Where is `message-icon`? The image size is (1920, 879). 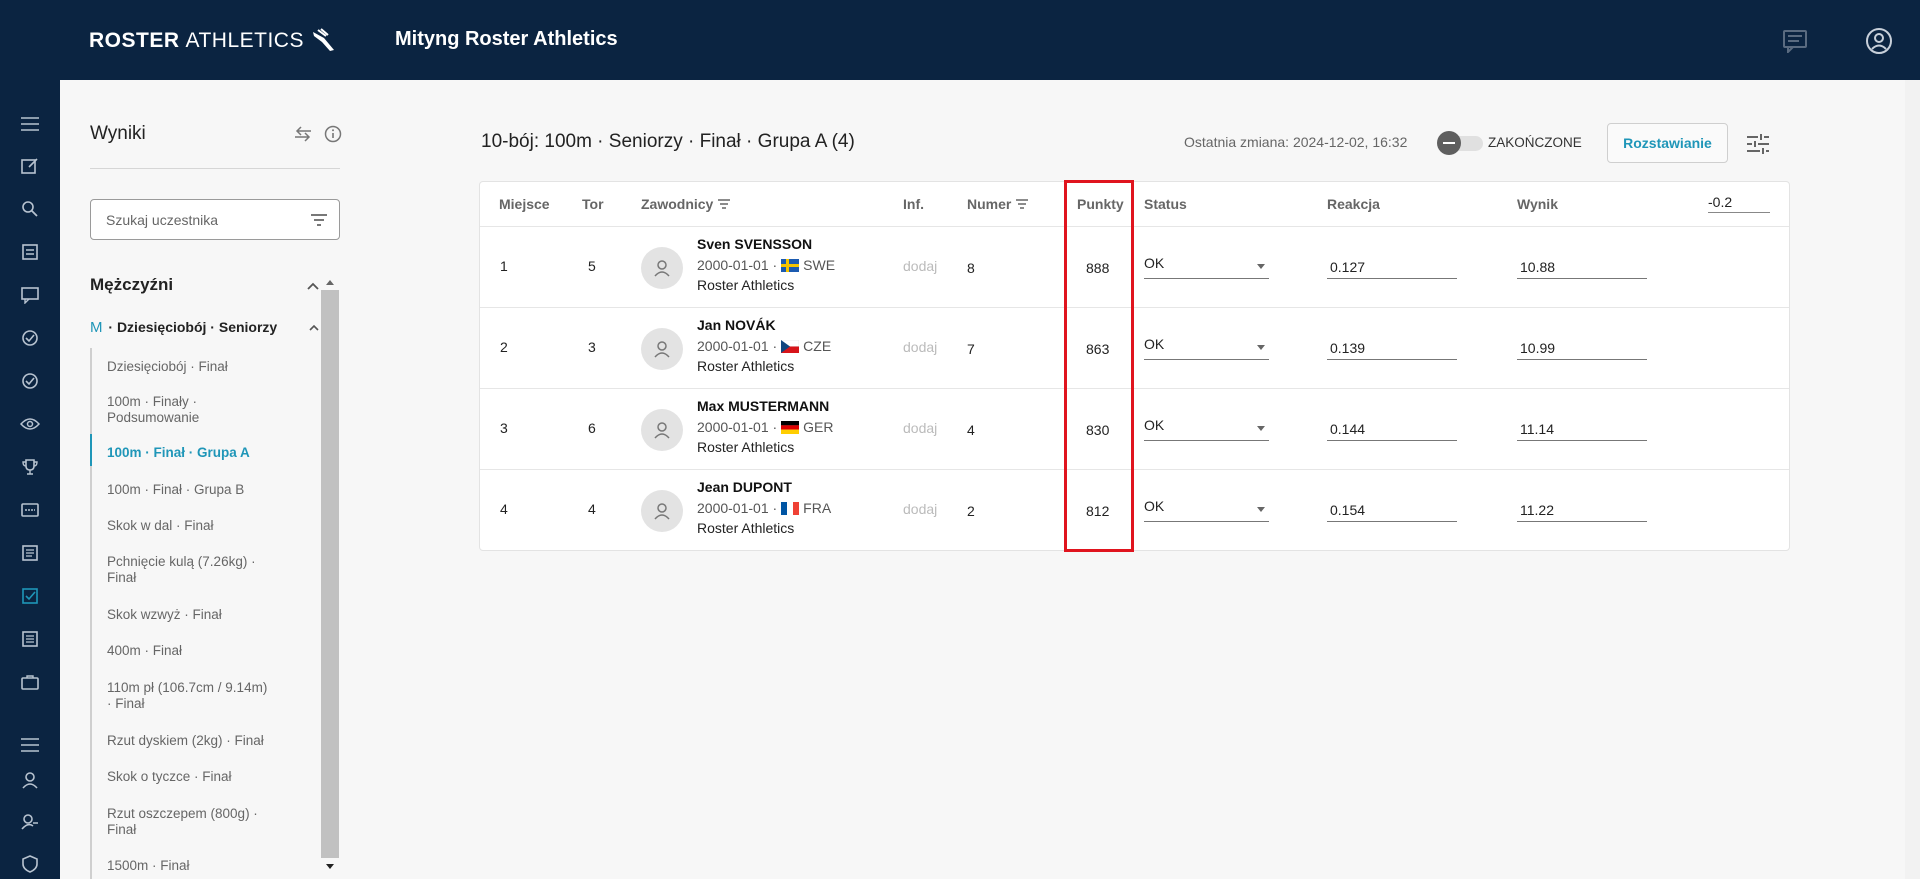
message-icon is located at coordinates (30, 295).